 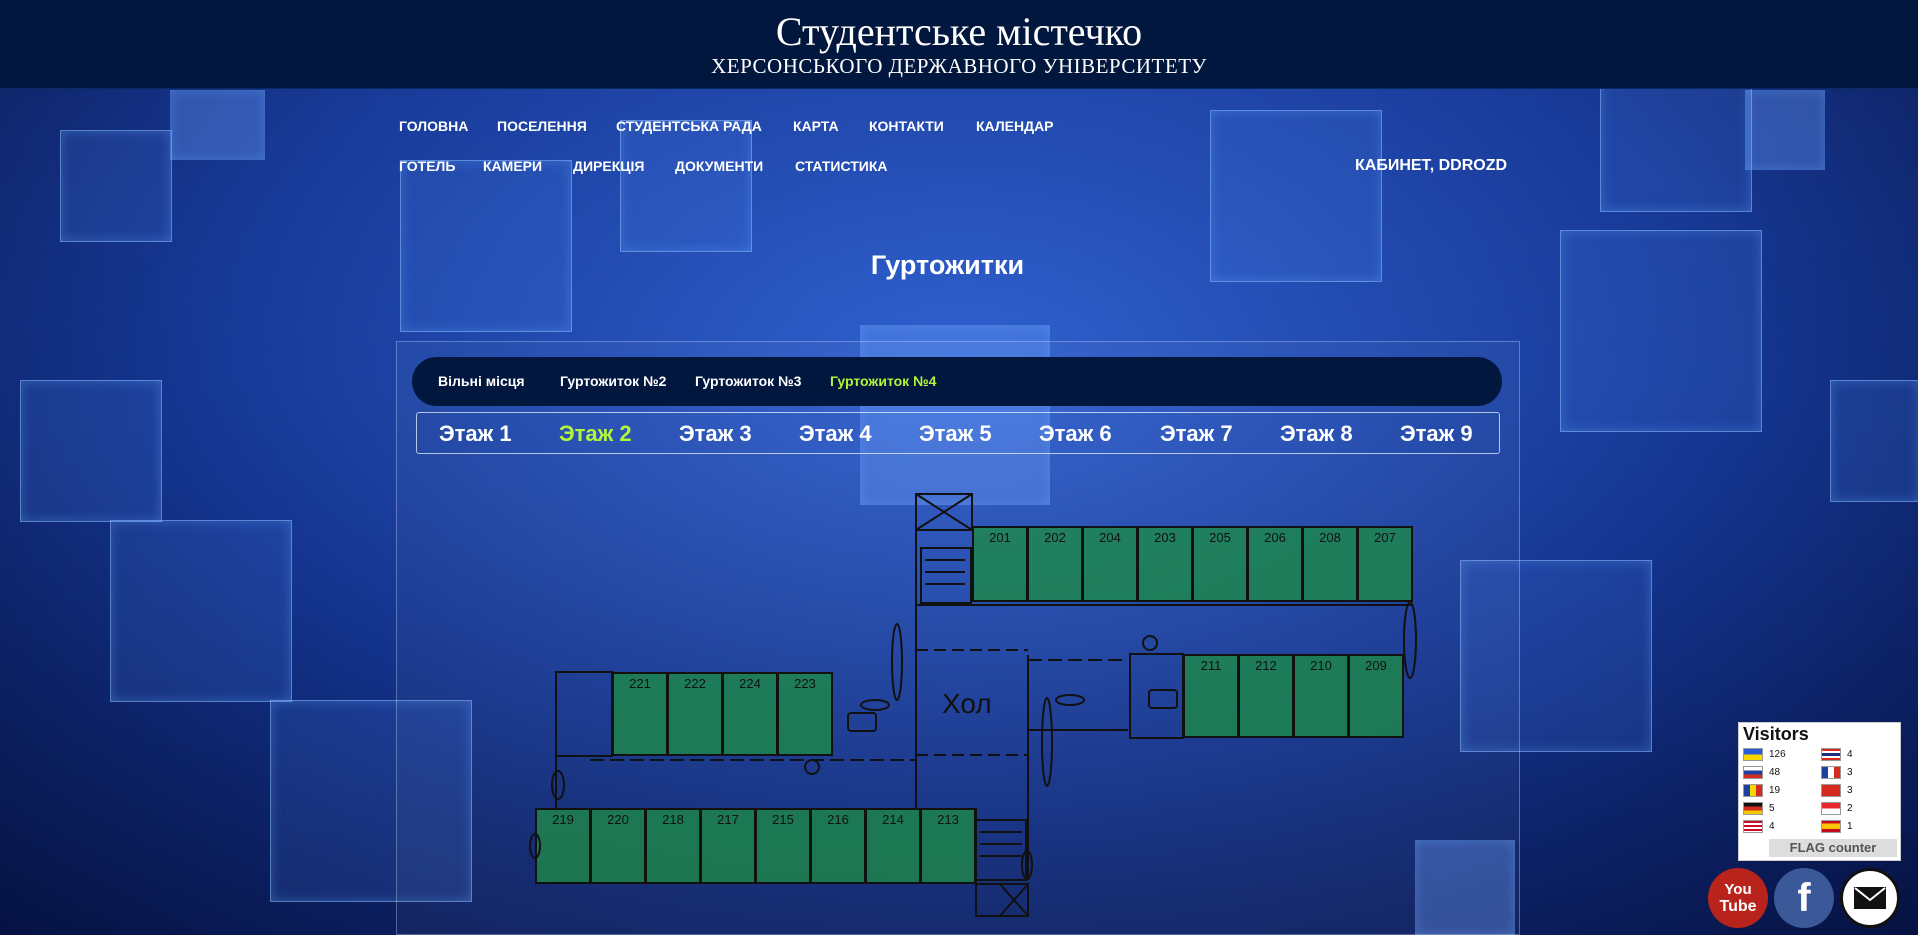 What do you see at coordinates (1753, 772) in the screenshot?
I see `flag-ru-icon` at bounding box center [1753, 772].